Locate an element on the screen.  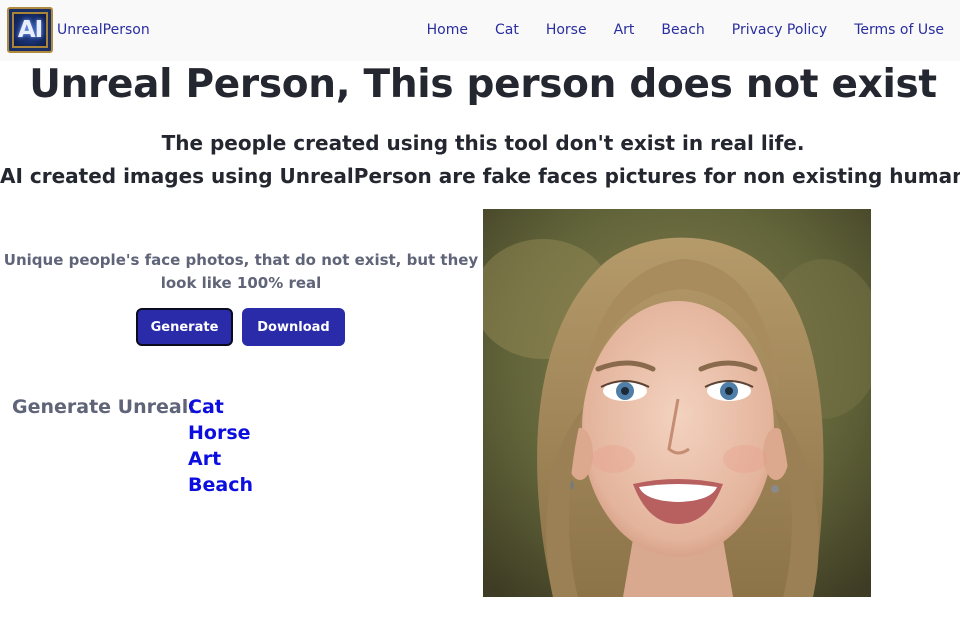
generate-link-beach: Beach is located at coordinates (220, 485).